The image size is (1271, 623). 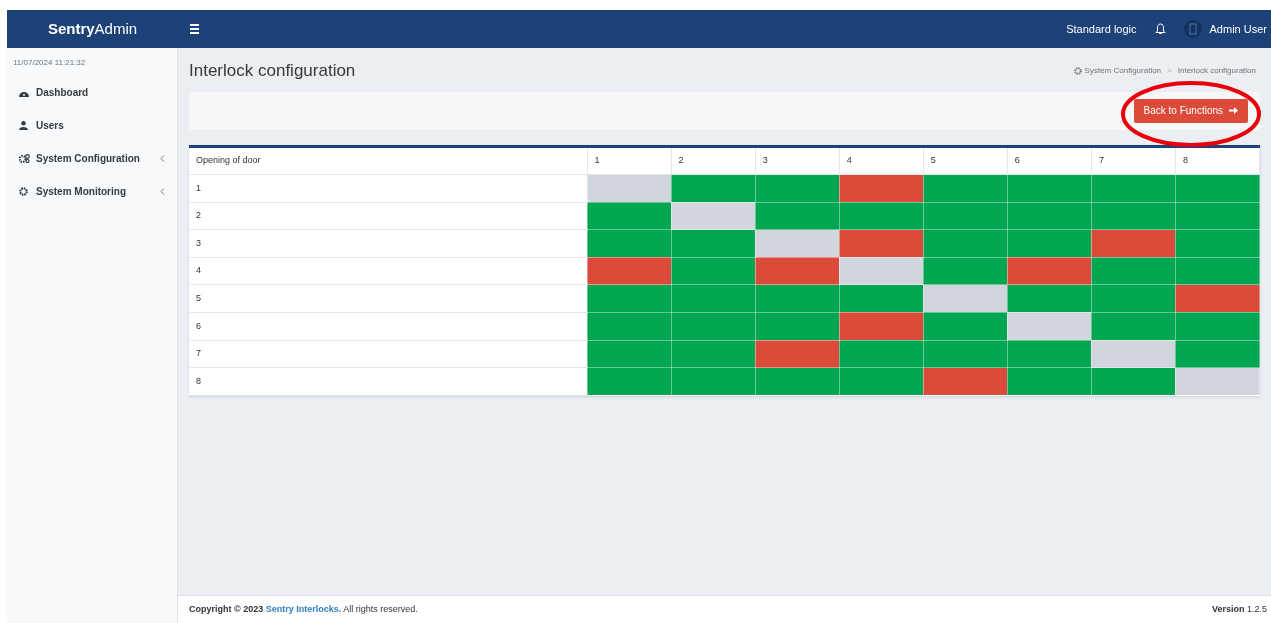 I want to click on row-header: 7, so click(x=388, y=354).